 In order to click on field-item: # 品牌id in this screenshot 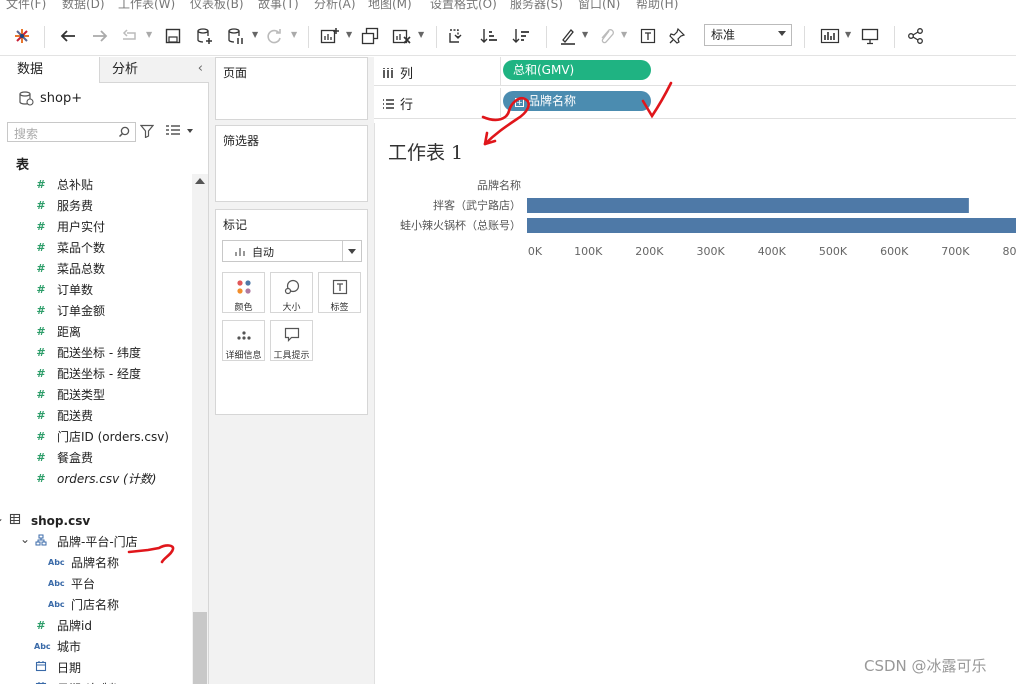, I will do `click(96, 625)`.